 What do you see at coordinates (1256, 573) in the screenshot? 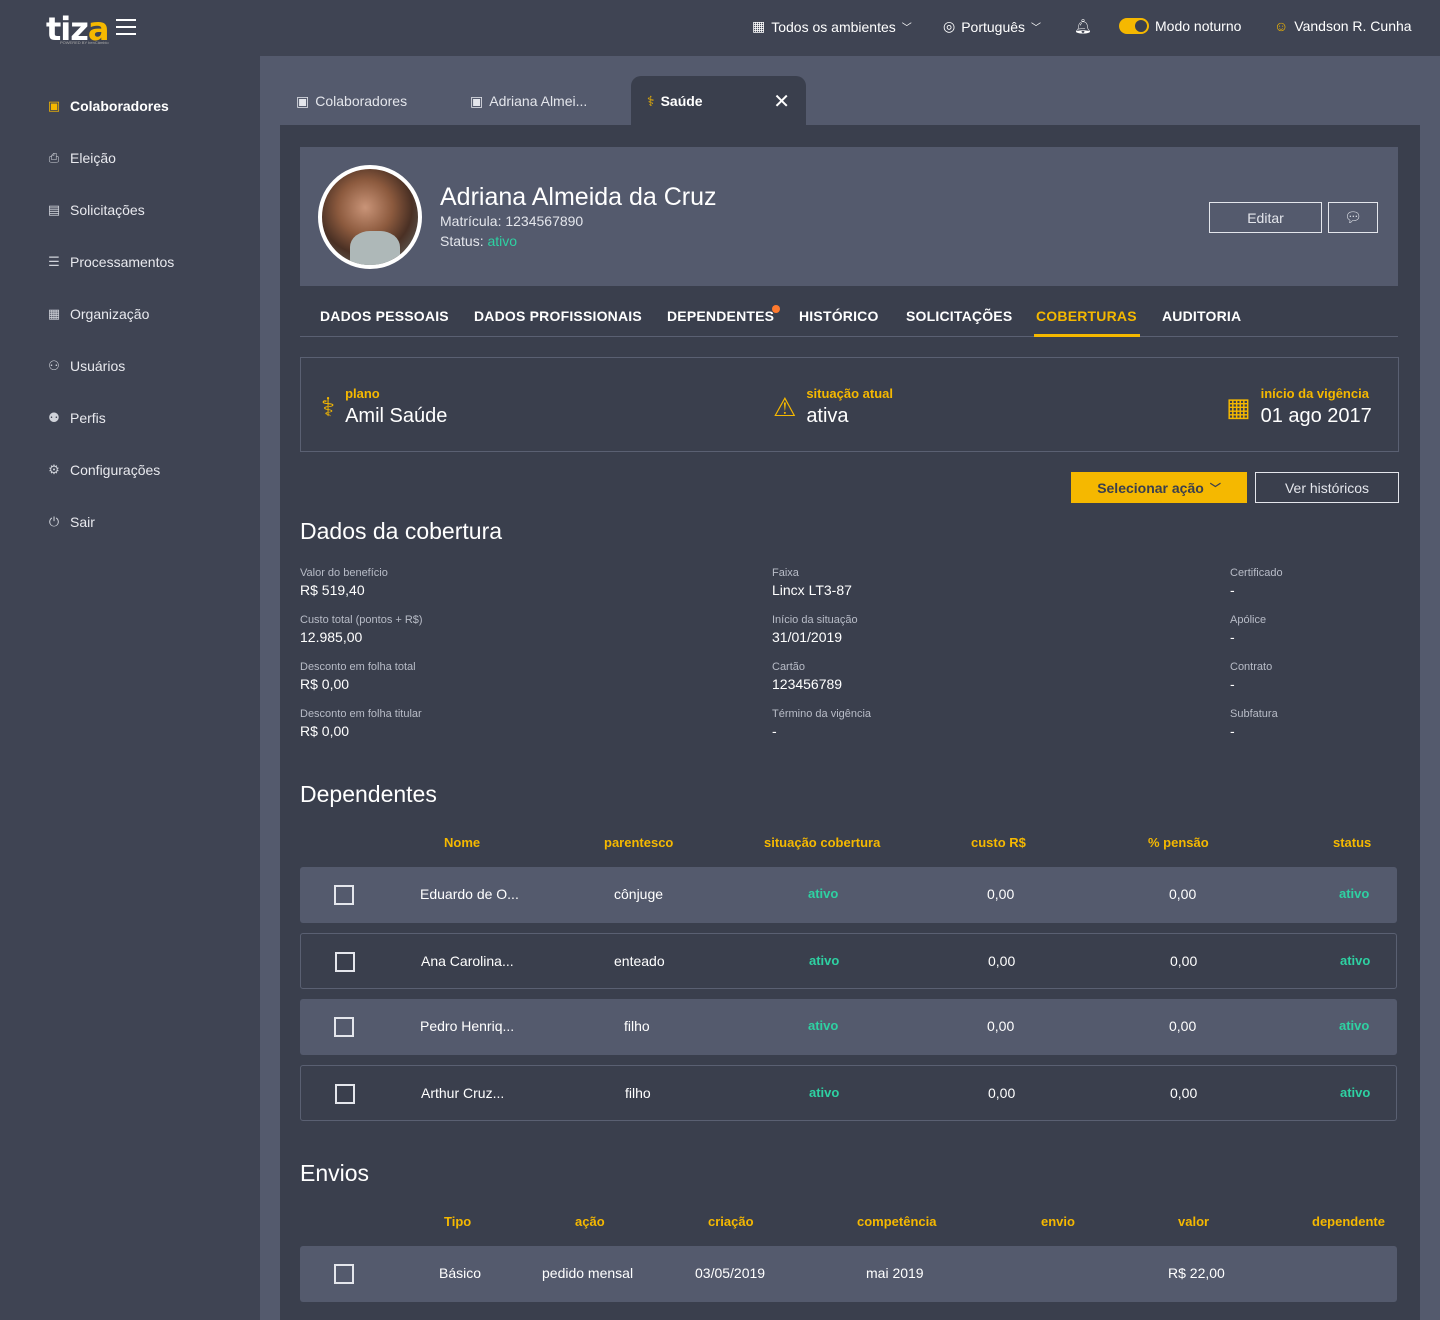
I see `field-label: Certificado` at bounding box center [1256, 573].